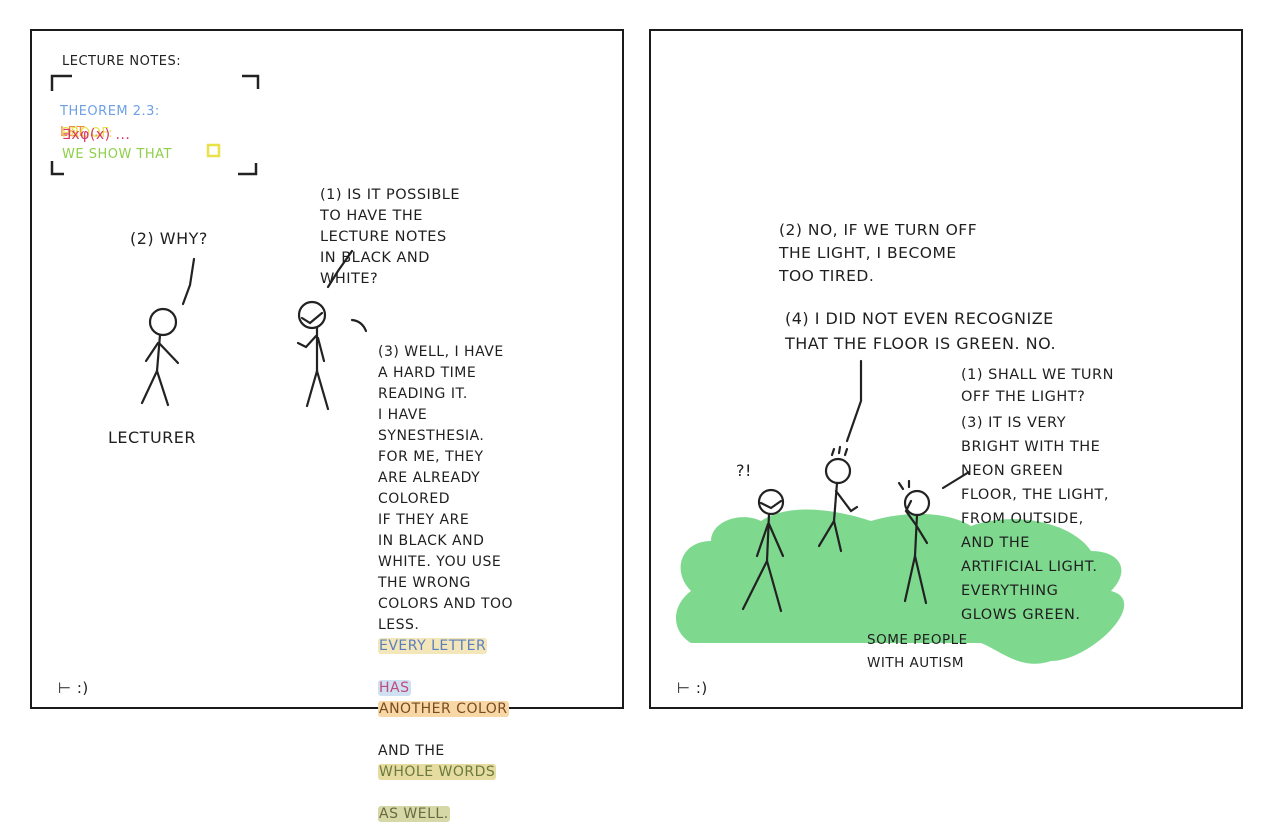 The width and height of the screenshot is (1280, 825). Describe the element at coordinates (169, 238) in the screenshot. I see `why-speech: (2) WHY?` at that location.